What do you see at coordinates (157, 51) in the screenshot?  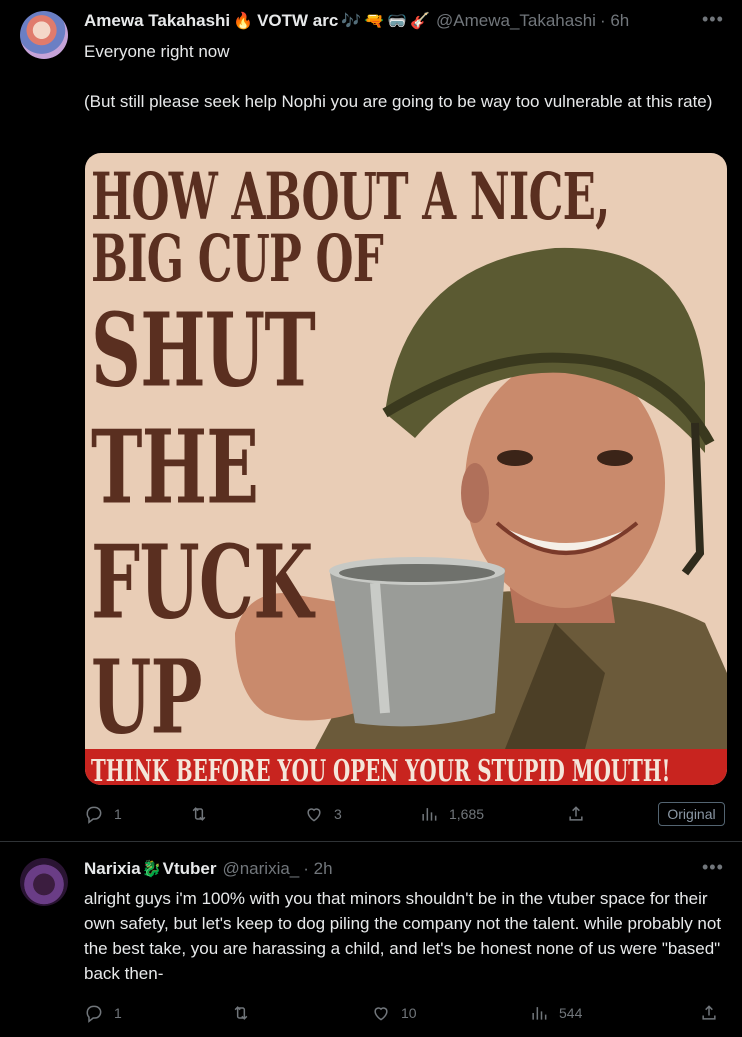 I see `tweet-text-line: Everyone right now` at bounding box center [157, 51].